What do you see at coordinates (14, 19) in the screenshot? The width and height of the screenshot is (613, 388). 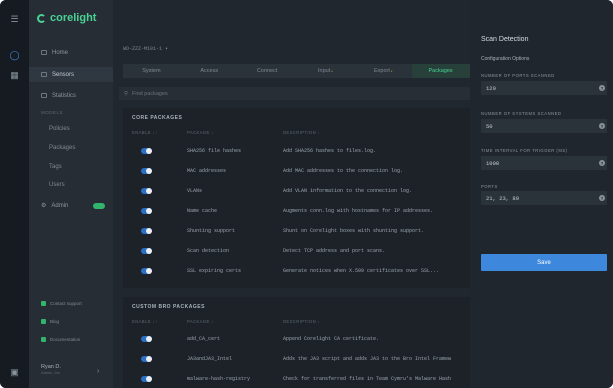 I see `menu-icon: ☰` at bounding box center [14, 19].